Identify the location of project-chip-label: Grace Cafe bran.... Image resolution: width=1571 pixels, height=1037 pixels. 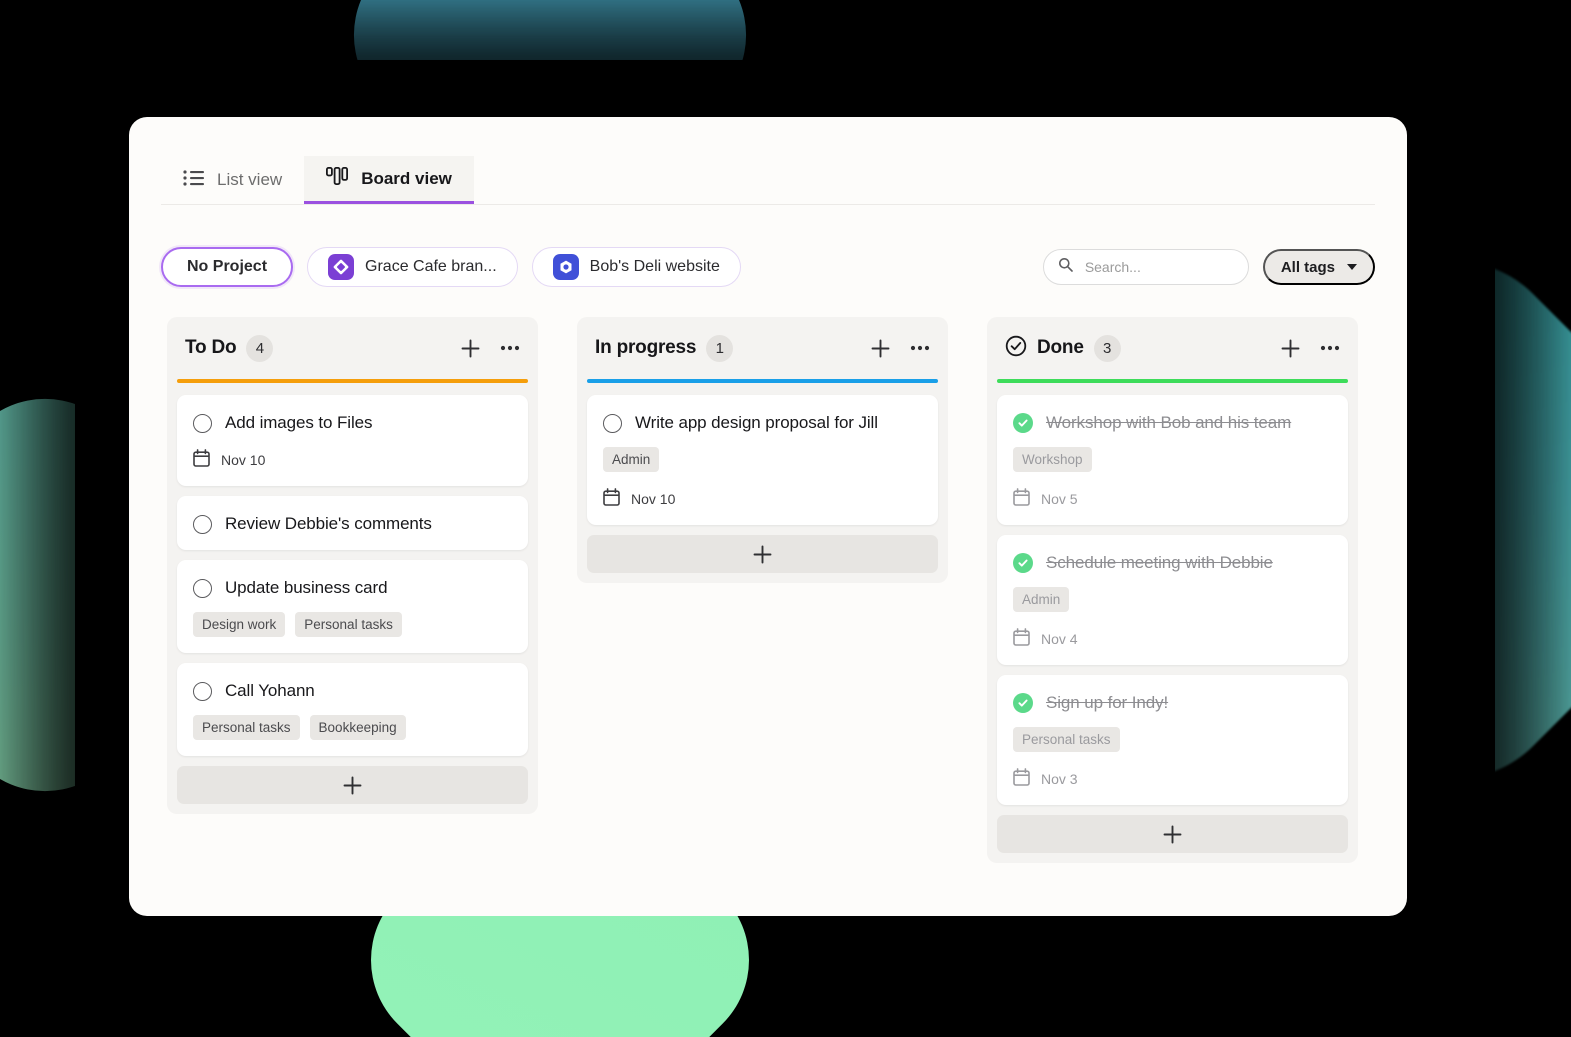
(431, 266).